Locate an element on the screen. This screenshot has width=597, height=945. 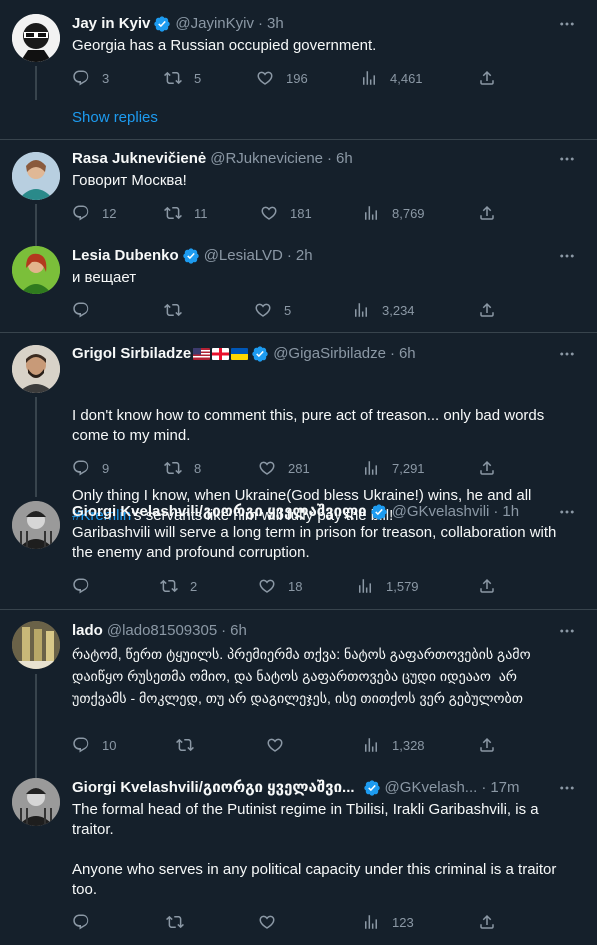
ukraine-flag-icon is located at coordinates (240, 354).